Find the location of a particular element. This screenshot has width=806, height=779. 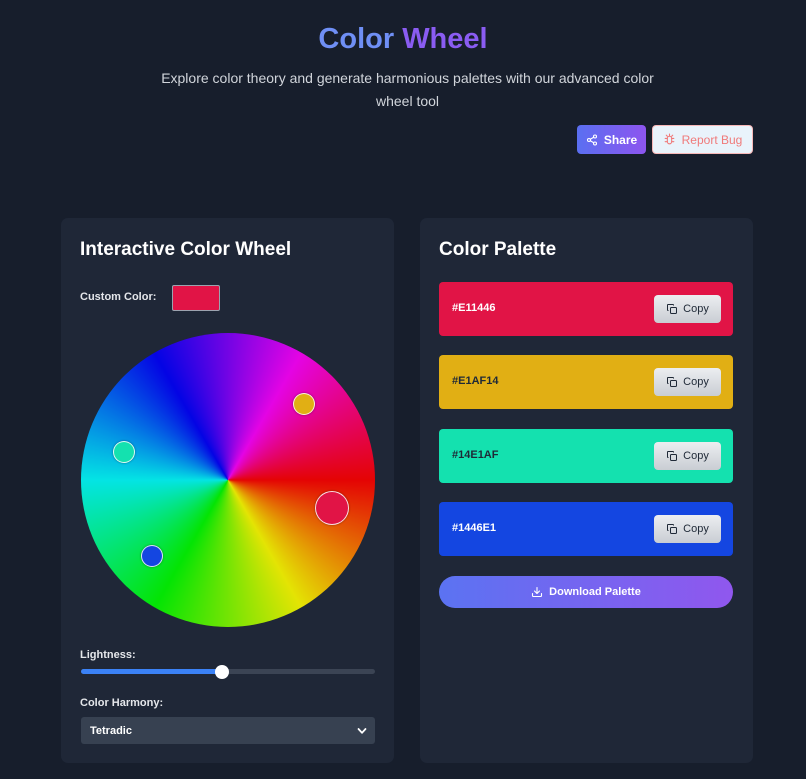

color-harmony-label: Color Harmony: is located at coordinates (122, 703).